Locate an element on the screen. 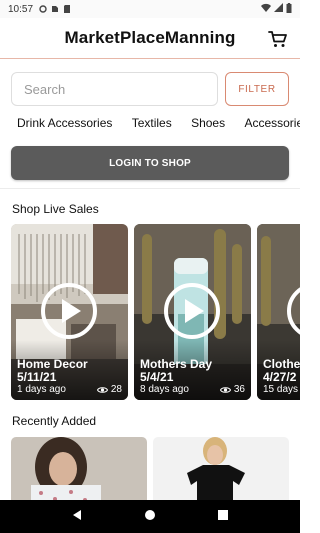 The image size is (320, 533). category-item: Accessories is located at coordinates (272, 123).